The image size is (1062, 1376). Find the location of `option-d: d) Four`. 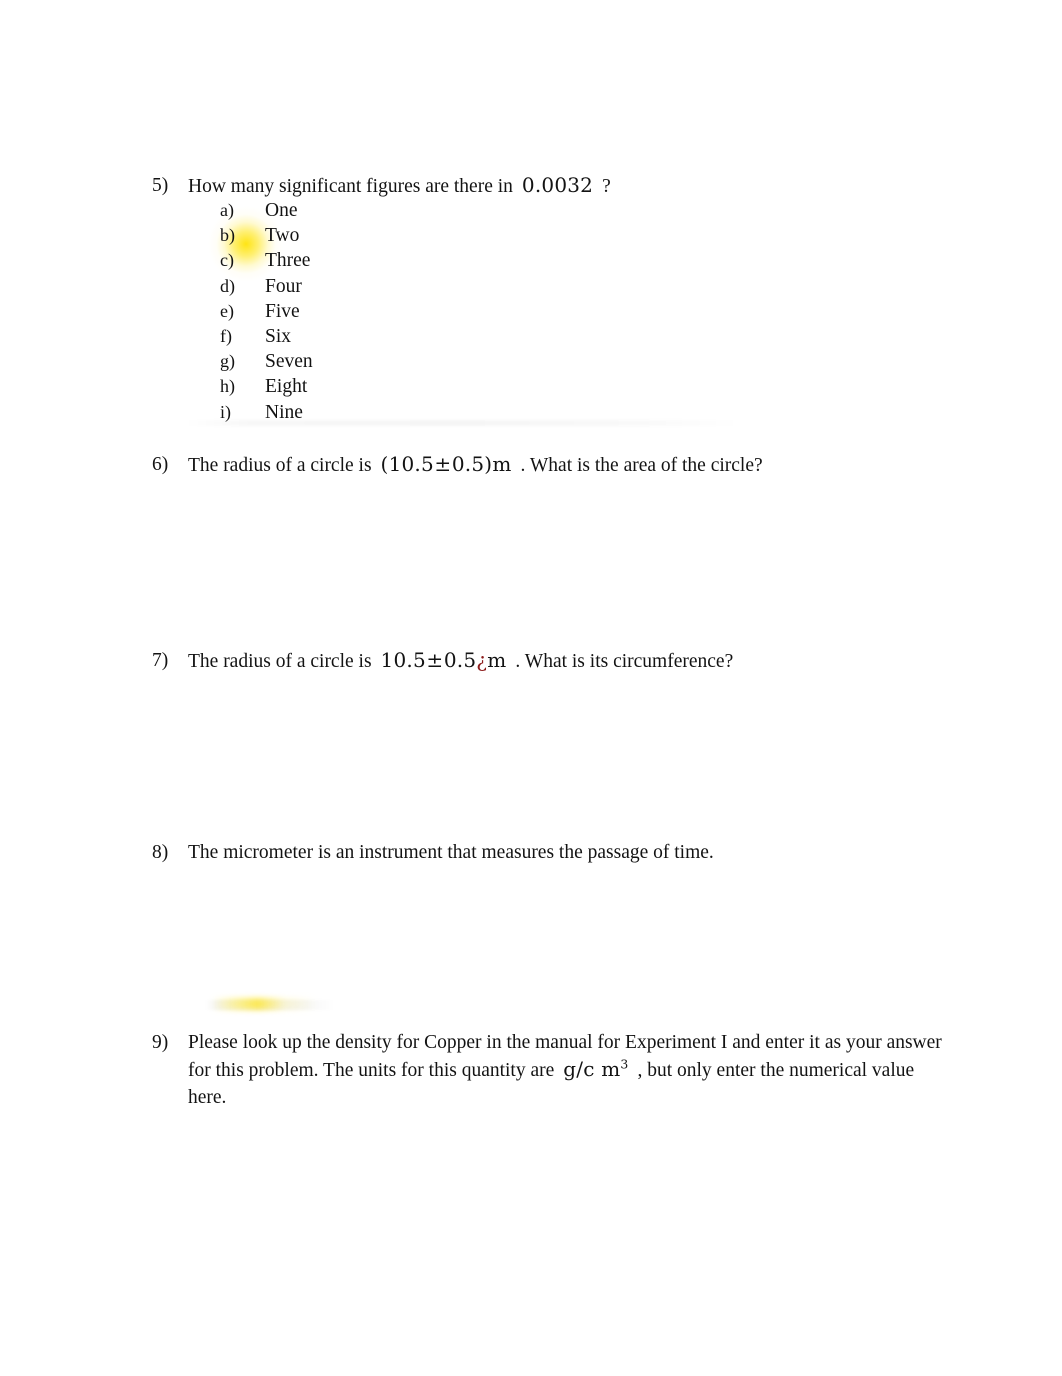

option-d: d) Four is located at coordinates (400, 286).